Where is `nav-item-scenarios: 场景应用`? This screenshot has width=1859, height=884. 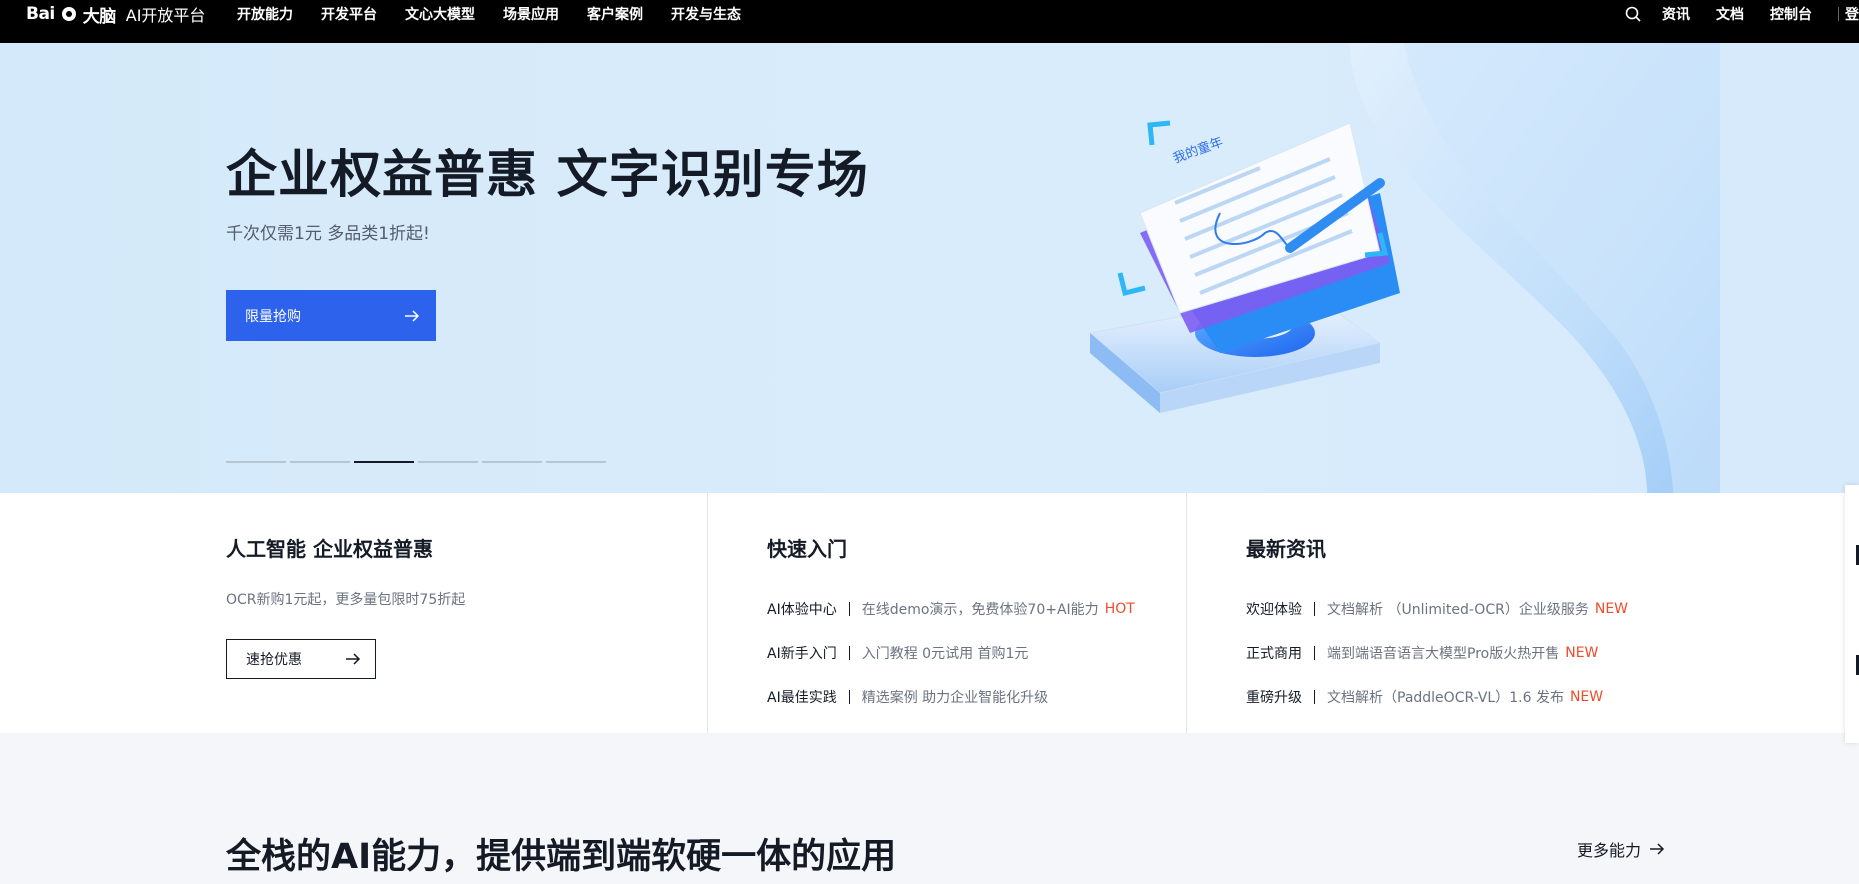 nav-item-scenarios: 场景应用 is located at coordinates (531, 14).